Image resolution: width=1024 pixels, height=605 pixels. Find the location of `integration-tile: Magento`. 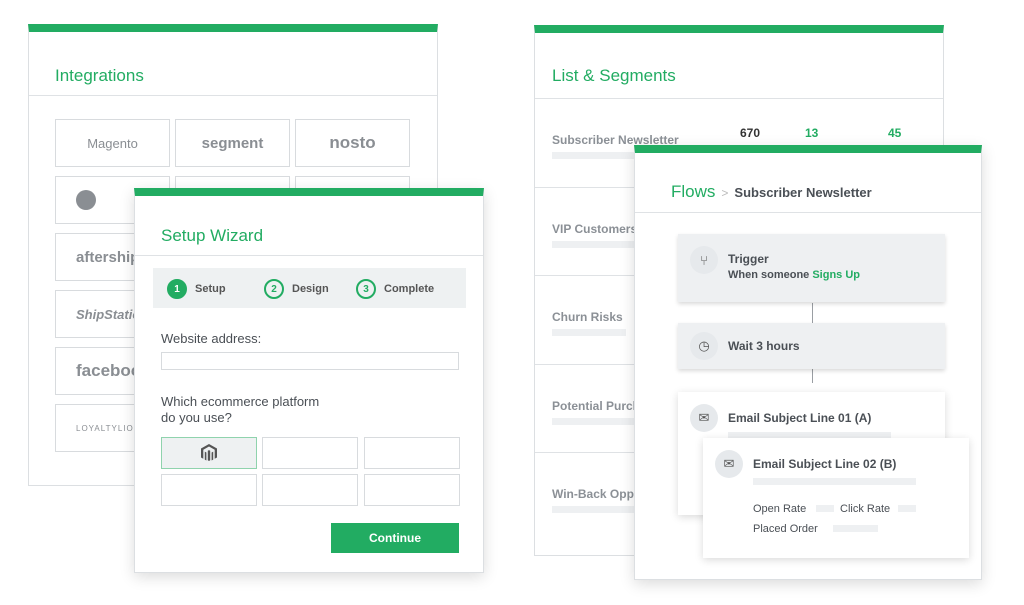

integration-tile: Magento is located at coordinates (112, 143).